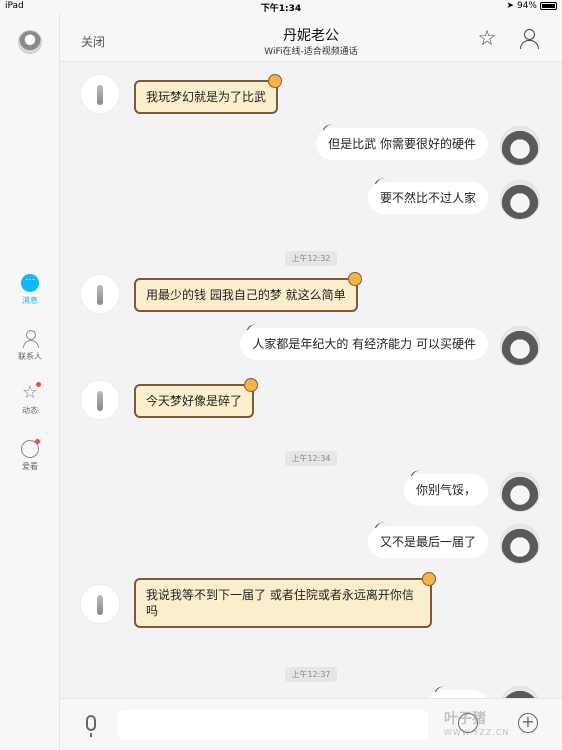  I want to click on time-separator: 上午12:34, so click(311, 456).